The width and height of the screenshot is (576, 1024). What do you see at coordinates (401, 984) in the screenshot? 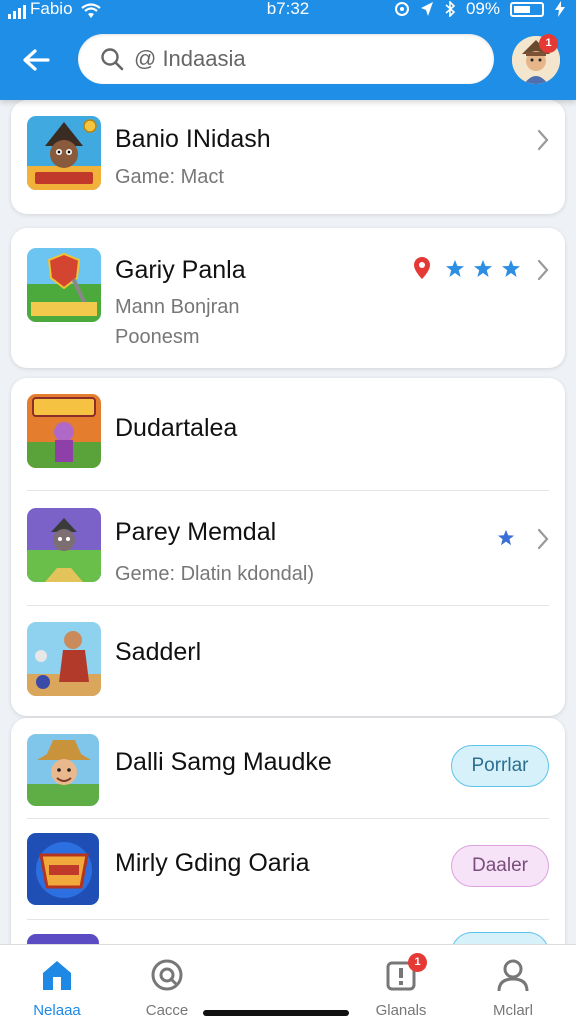
I see `nav-notifications: 1 Glanals` at bounding box center [401, 984].